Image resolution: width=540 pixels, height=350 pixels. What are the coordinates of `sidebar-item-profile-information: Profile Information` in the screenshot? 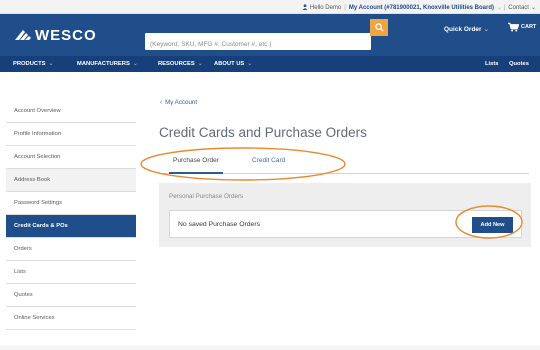 It's located at (71, 134).